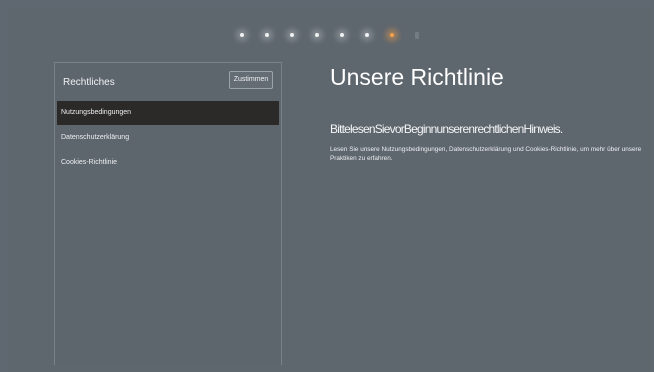 Image resolution: width=654 pixels, height=372 pixels. What do you see at coordinates (168, 163) in the screenshot?
I see `menu-item-cookies: Cookies-Richtlinie` at bounding box center [168, 163].